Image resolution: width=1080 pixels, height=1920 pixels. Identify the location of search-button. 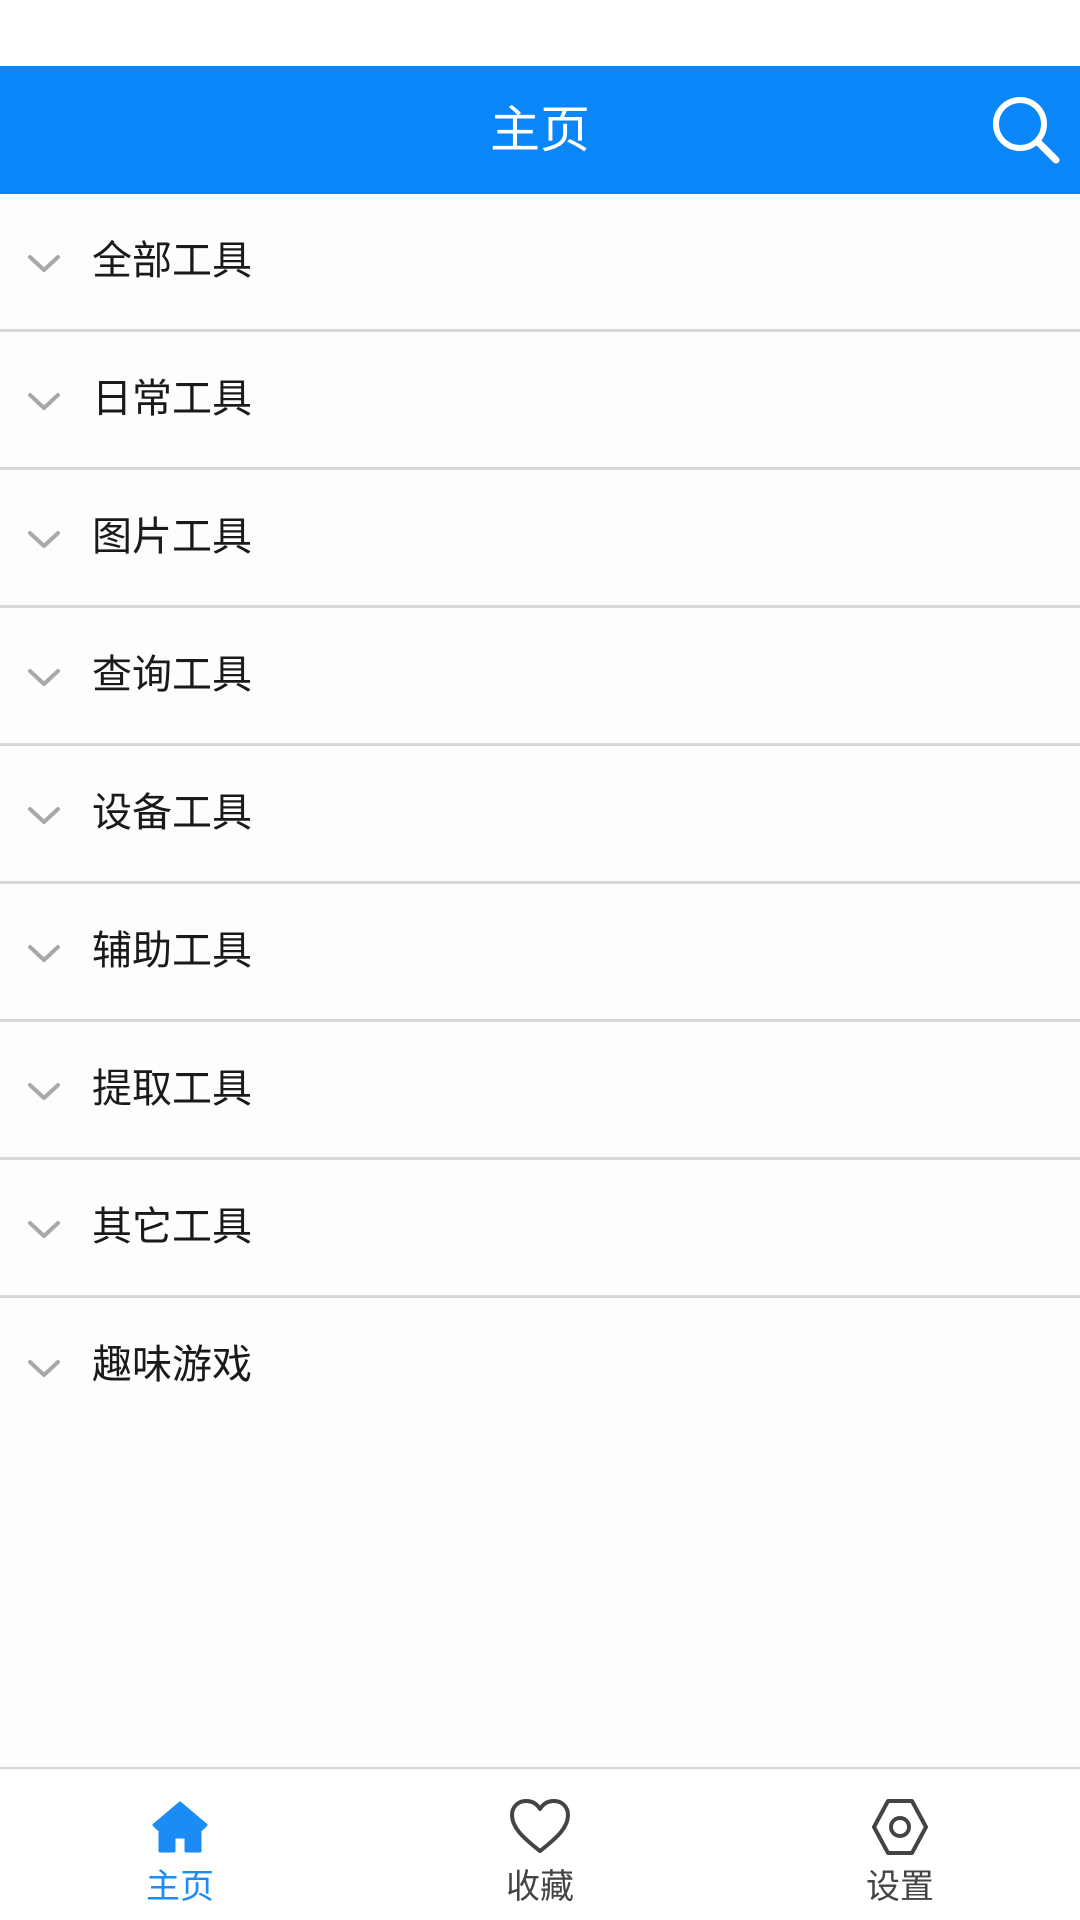
(1026, 130).